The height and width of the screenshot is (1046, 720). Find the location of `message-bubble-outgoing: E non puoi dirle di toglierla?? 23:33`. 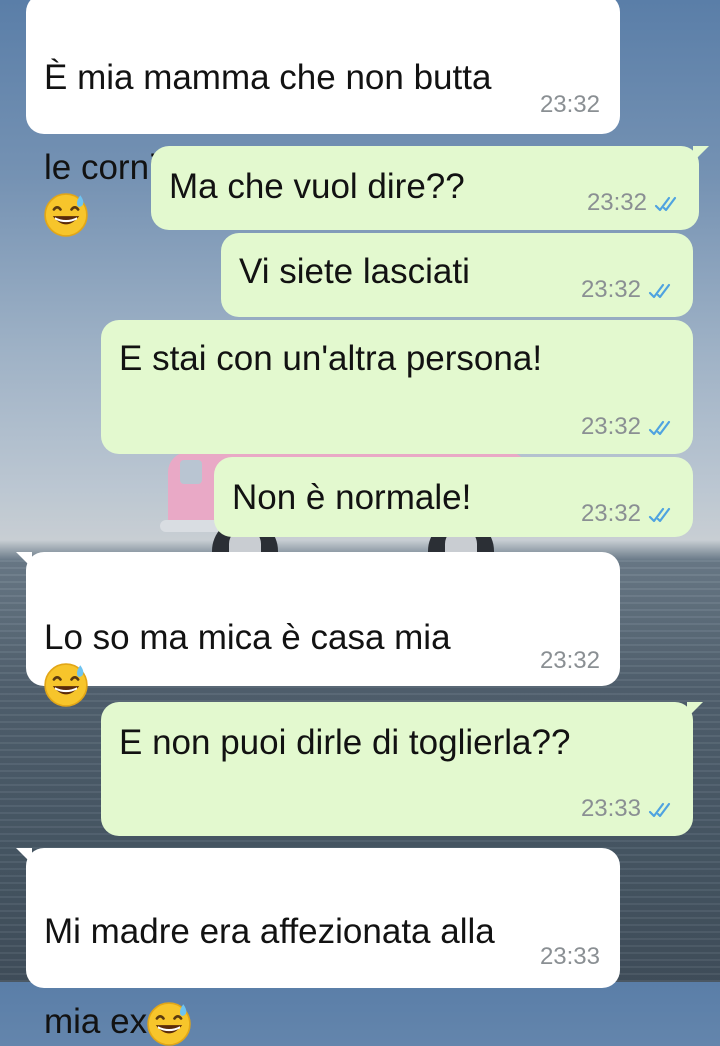

message-bubble-outgoing: E non puoi dirle di toglierla?? 23:33 is located at coordinates (402, 769).